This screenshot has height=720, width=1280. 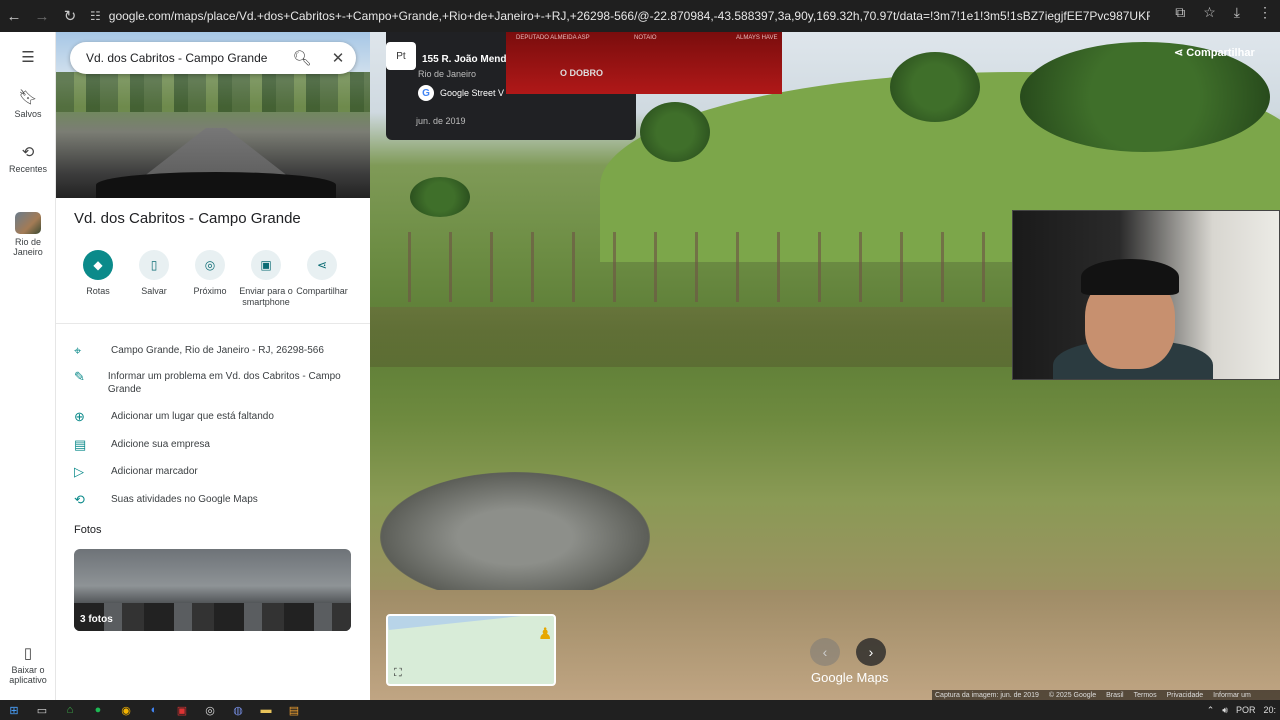 What do you see at coordinates (95, 16) in the screenshot?
I see `site-info-icon: ☷` at bounding box center [95, 16].